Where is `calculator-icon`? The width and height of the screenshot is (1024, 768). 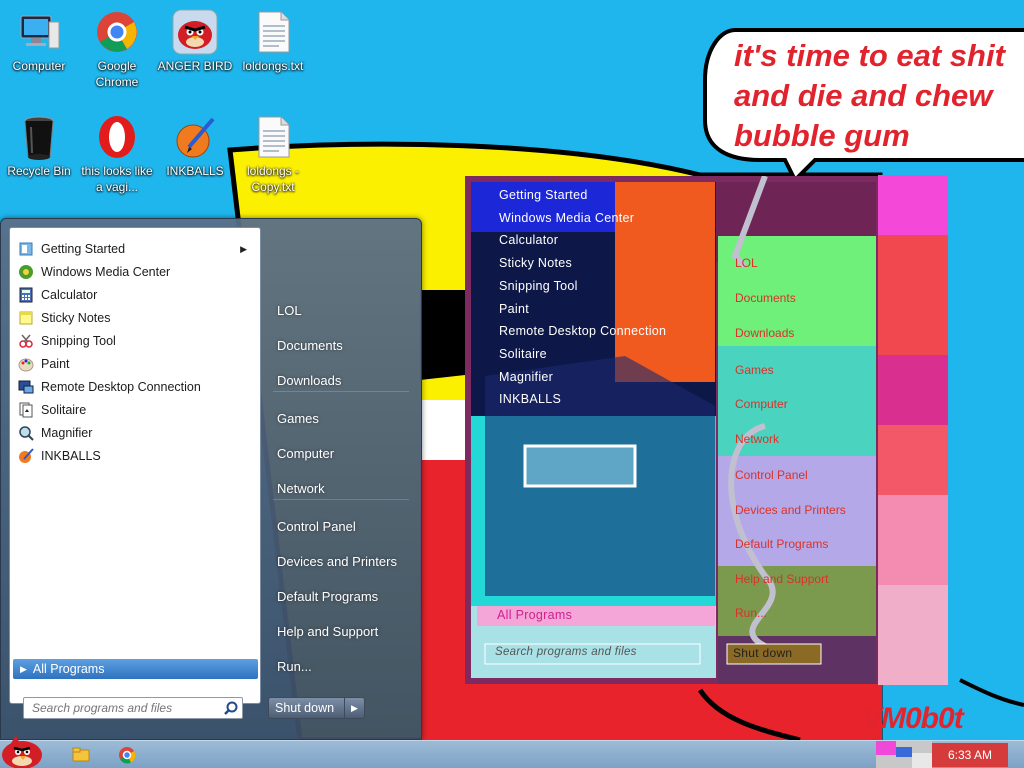 calculator-icon is located at coordinates (26, 295).